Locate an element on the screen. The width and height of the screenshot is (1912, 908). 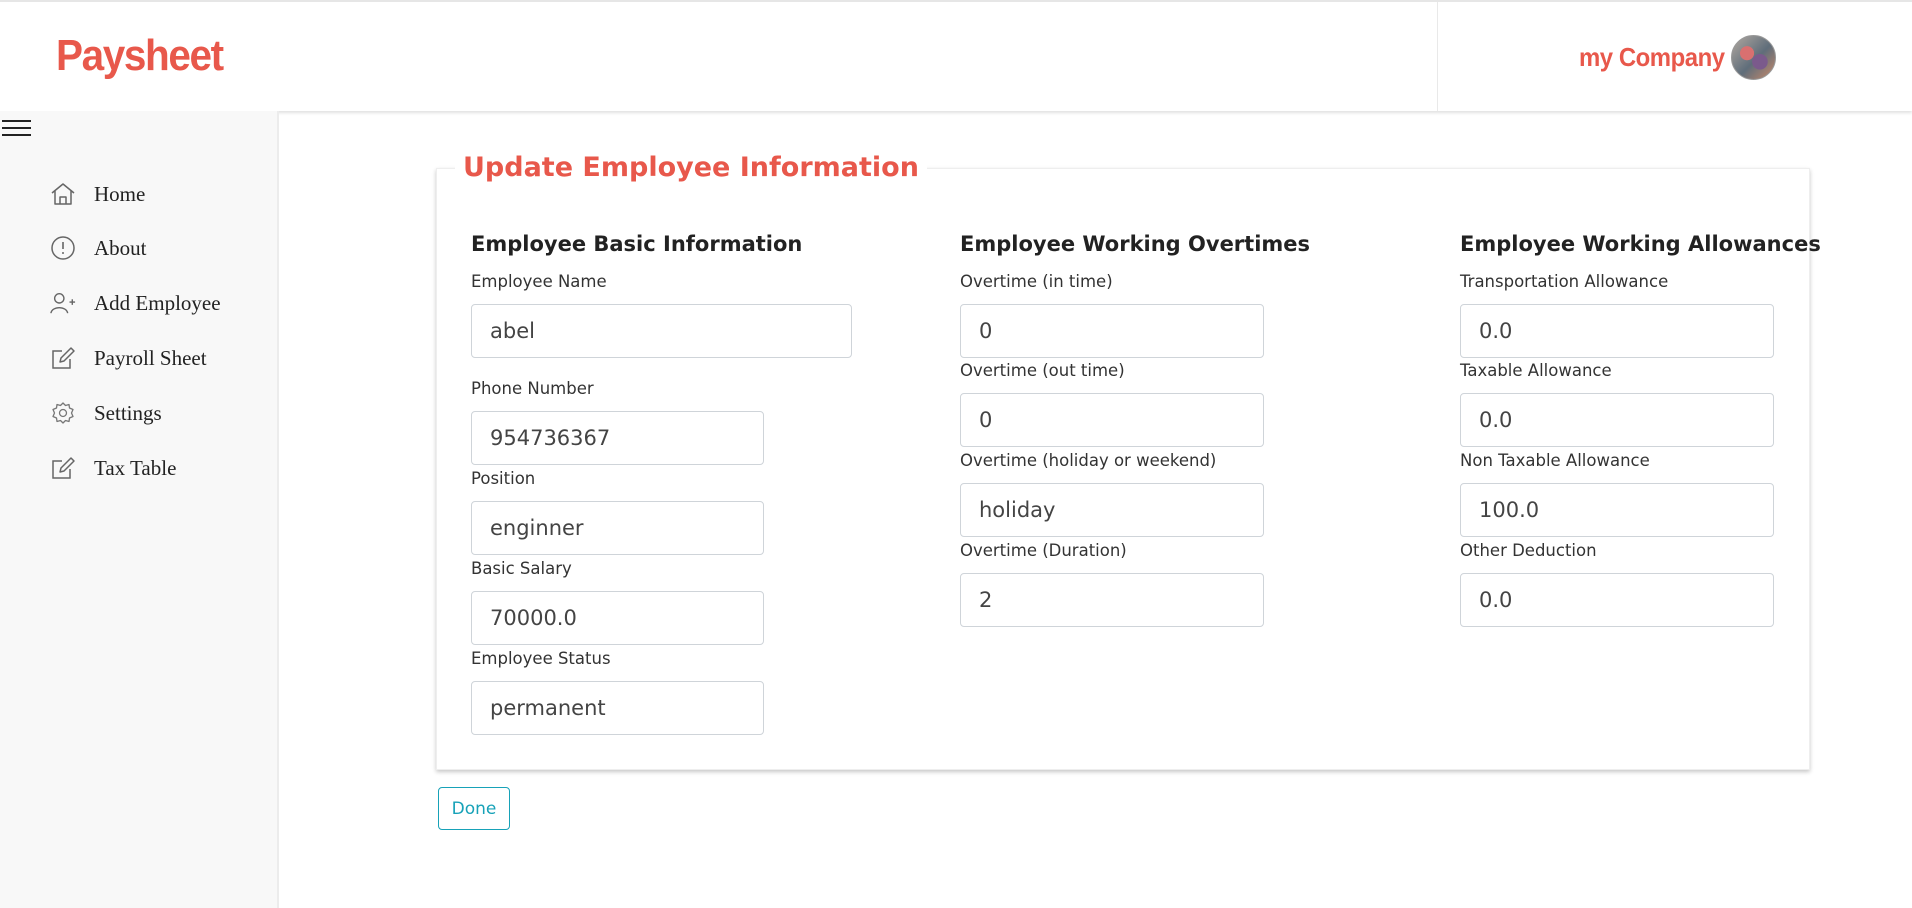
position-input is located at coordinates (617, 528).